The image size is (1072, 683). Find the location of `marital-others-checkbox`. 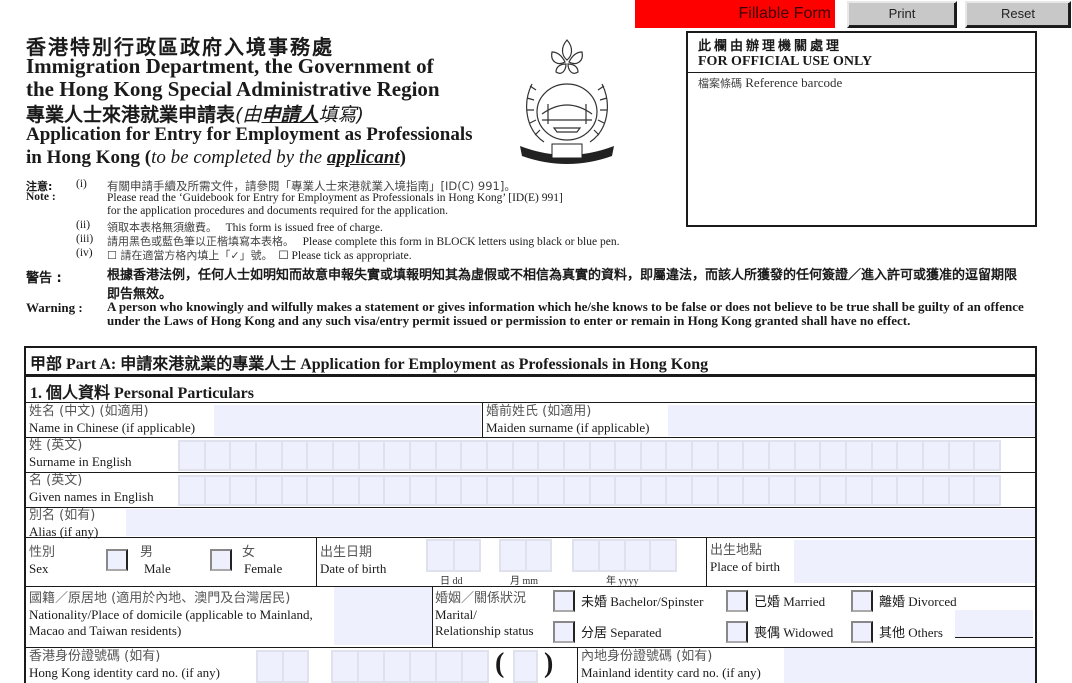

marital-others-checkbox is located at coordinates (862, 632).